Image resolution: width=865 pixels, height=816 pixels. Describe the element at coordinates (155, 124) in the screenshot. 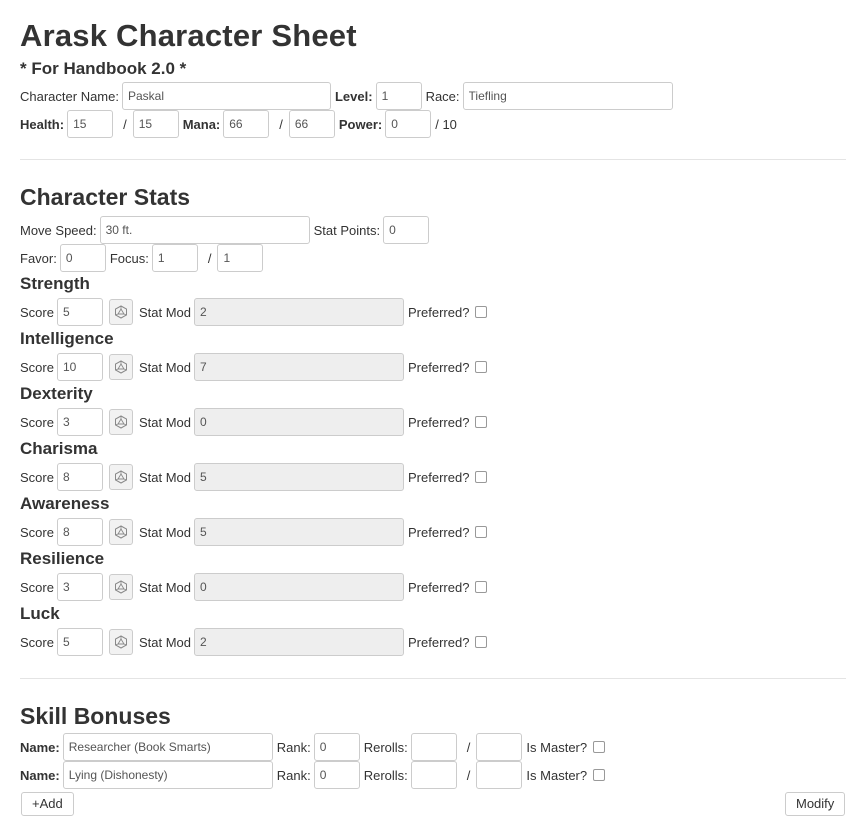

I see `health-max-input` at that location.